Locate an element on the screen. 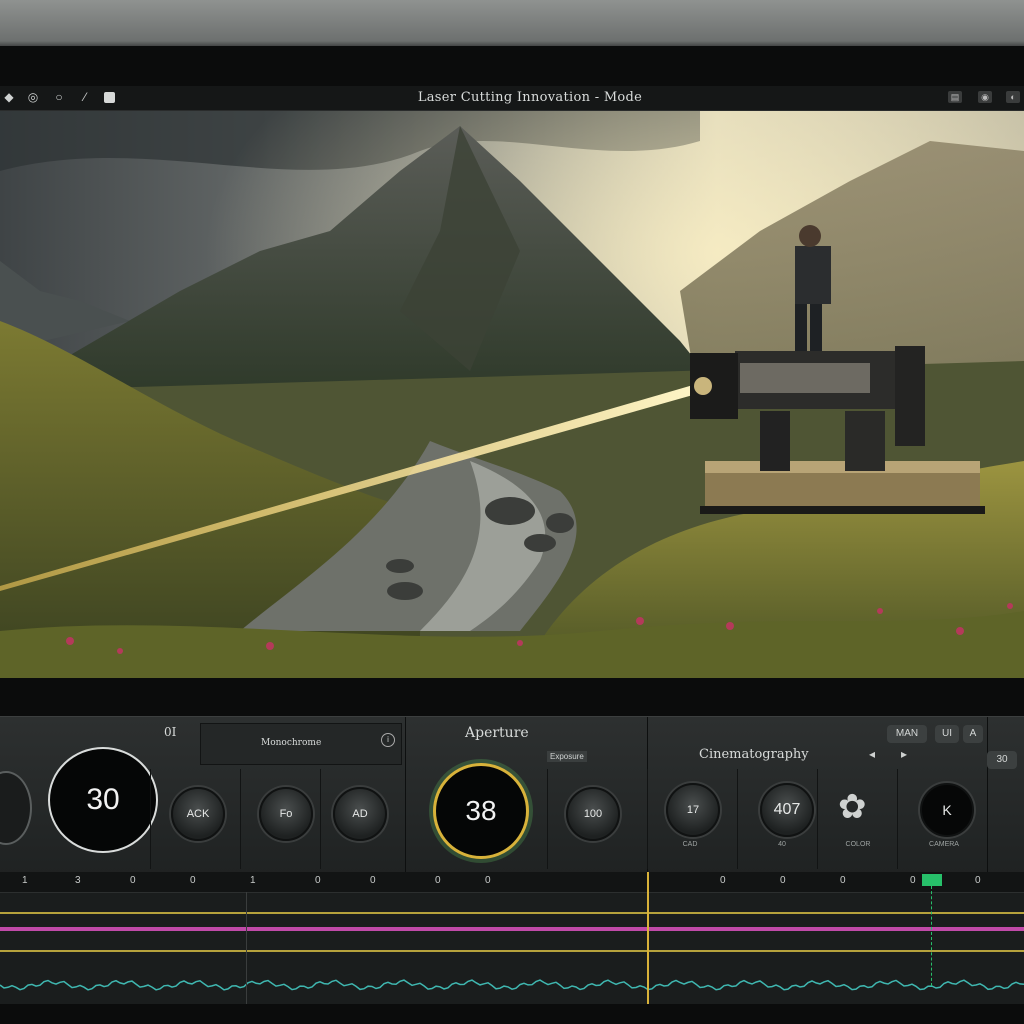  knob-cell-2: Fo is located at coordinates (280, 819).